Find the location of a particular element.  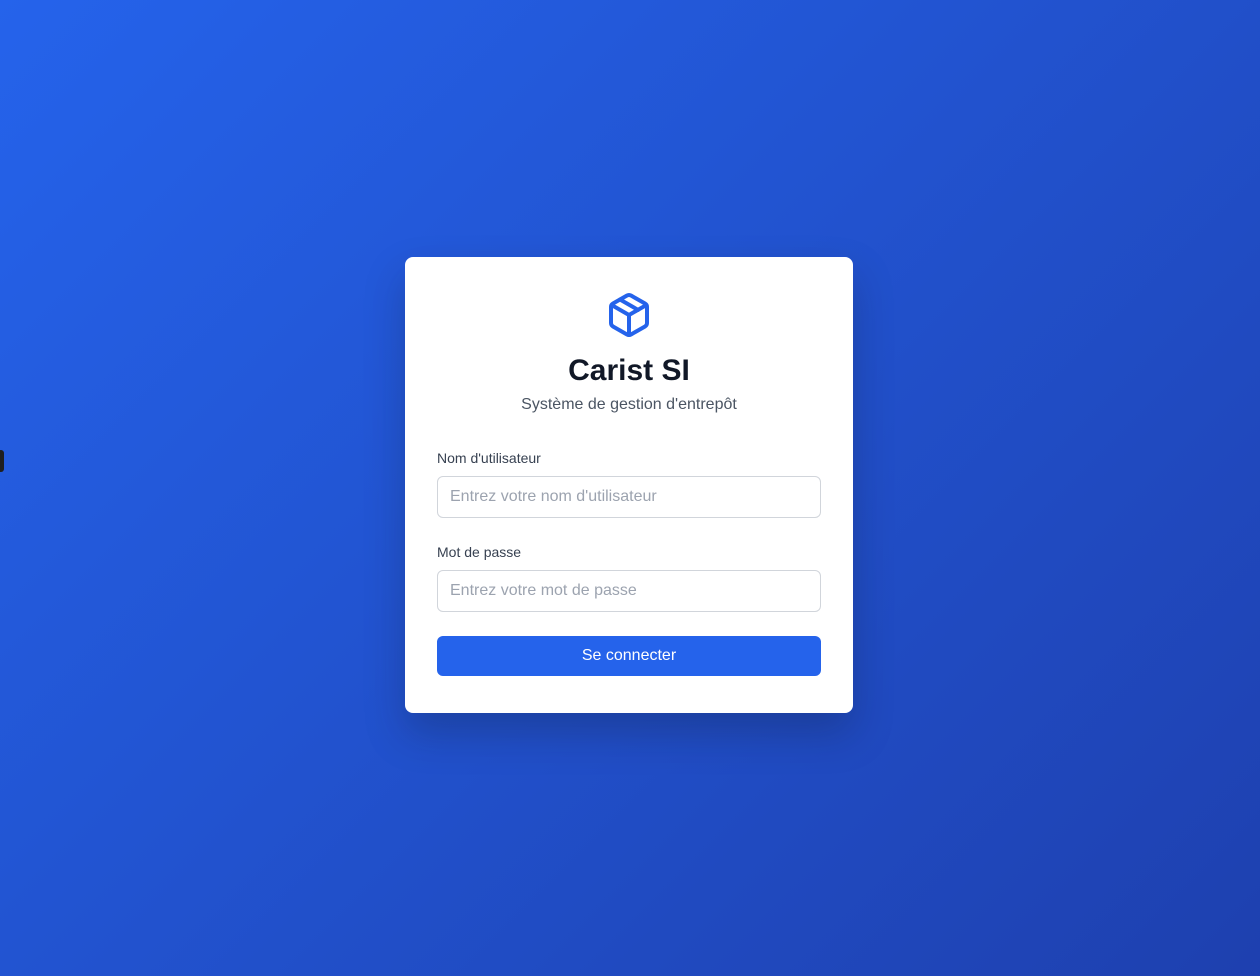

logo is located at coordinates (629, 315).